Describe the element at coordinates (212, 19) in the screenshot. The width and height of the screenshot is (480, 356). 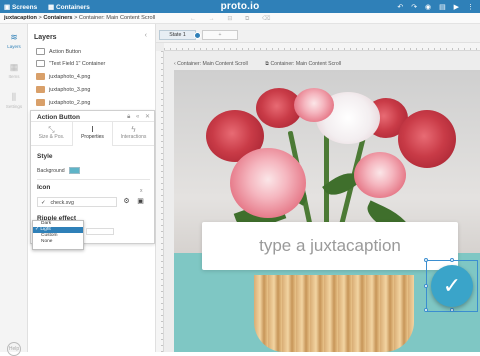
I see `forward-icon: →` at that location.